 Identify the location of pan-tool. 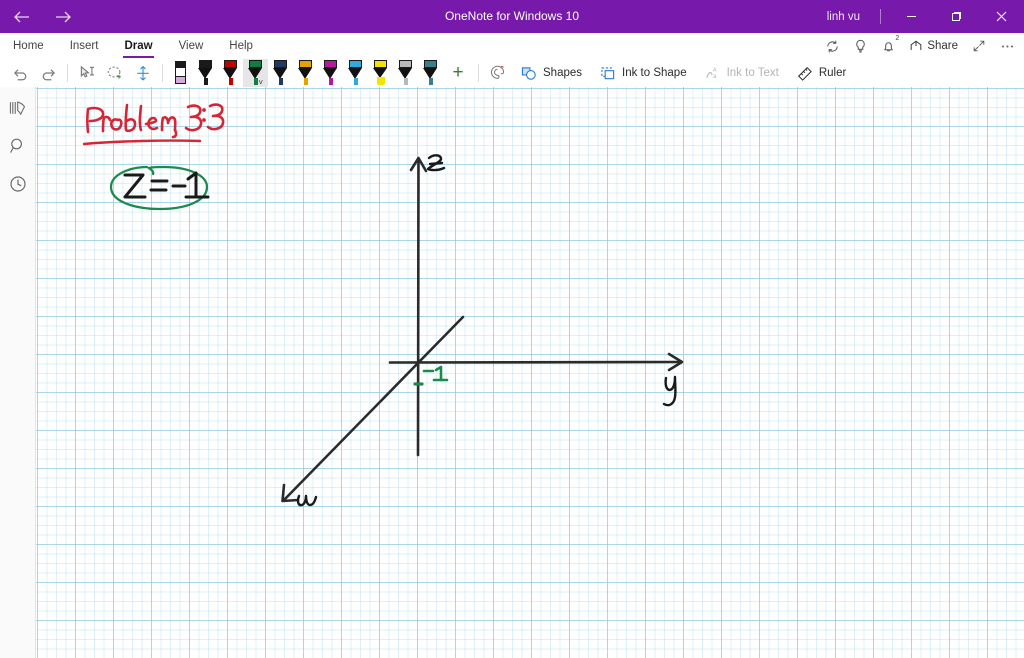
(143, 73).